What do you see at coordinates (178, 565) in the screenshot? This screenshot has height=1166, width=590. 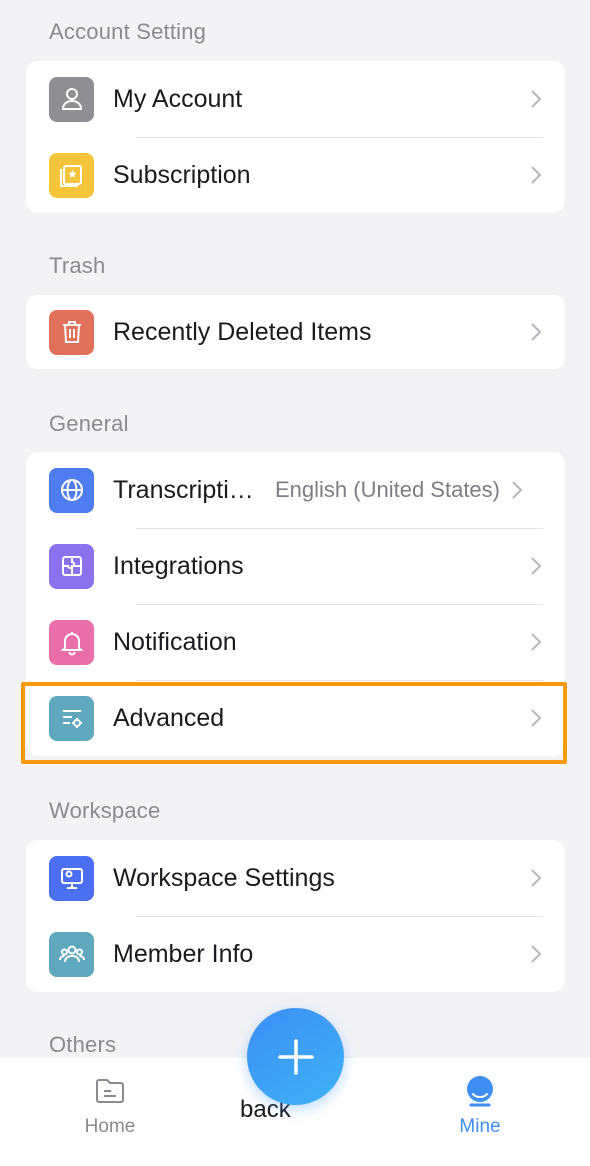 I see `integrations-label: Integrations` at bounding box center [178, 565].